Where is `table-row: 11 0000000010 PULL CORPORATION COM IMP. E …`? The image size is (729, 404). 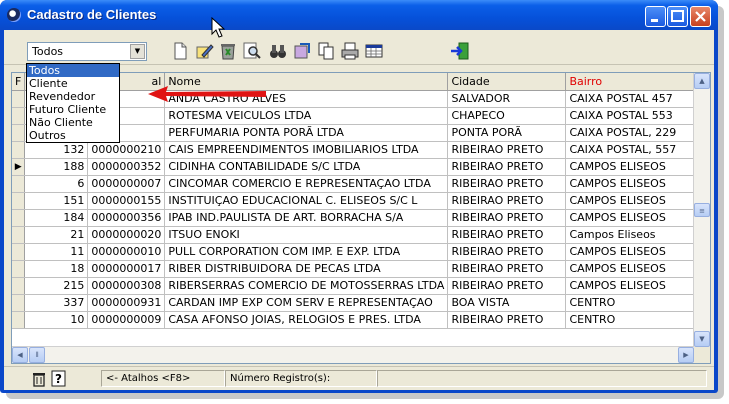
table-row: 11 0000000010 PULL CORPORATION COM IMP. E … is located at coordinates (360, 252).